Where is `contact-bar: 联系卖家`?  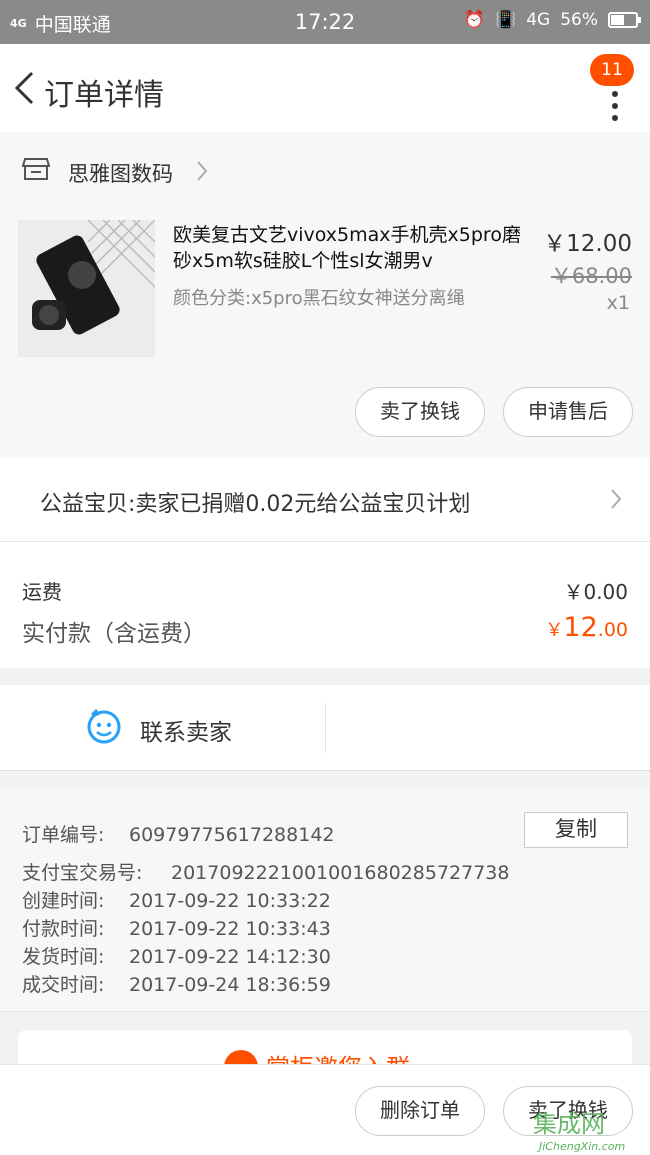
contact-bar: 联系卖家 is located at coordinates (325, 728).